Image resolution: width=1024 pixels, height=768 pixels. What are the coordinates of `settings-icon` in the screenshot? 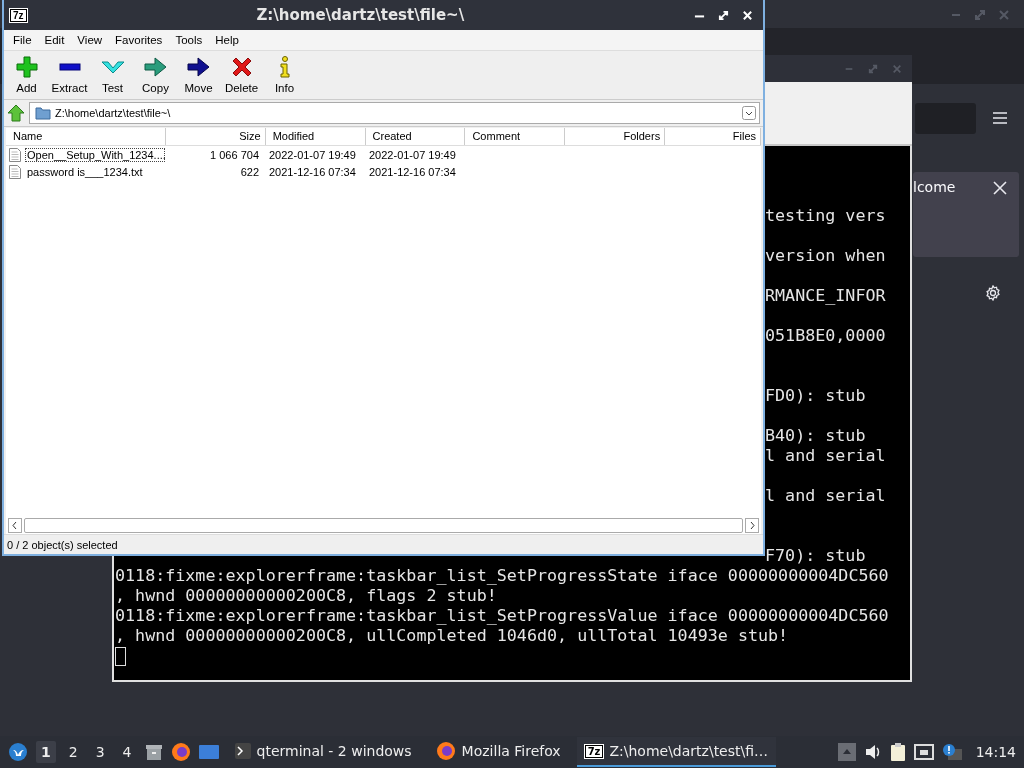 It's located at (993, 293).